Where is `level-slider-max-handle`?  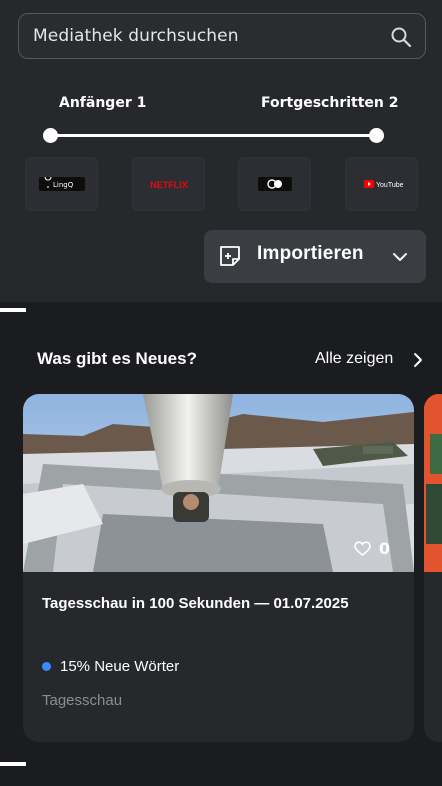 level-slider-max-handle is located at coordinates (376, 135).